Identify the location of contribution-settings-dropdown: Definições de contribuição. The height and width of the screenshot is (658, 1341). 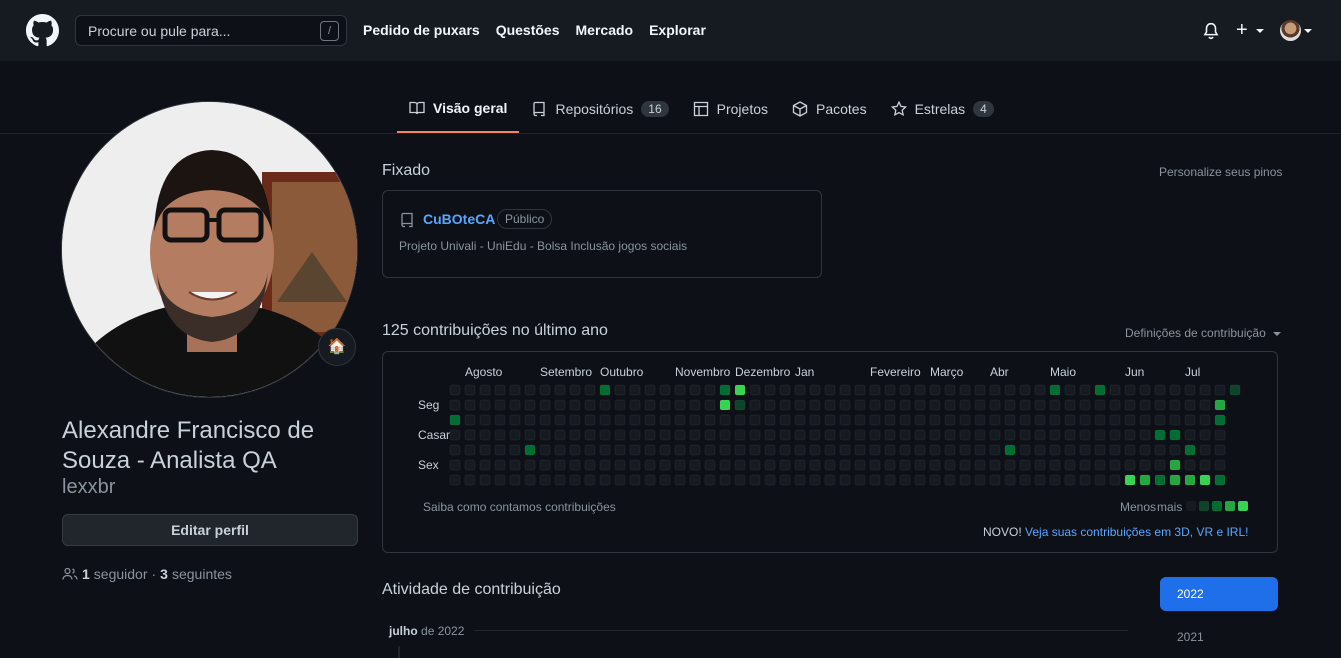
(1203, 333).